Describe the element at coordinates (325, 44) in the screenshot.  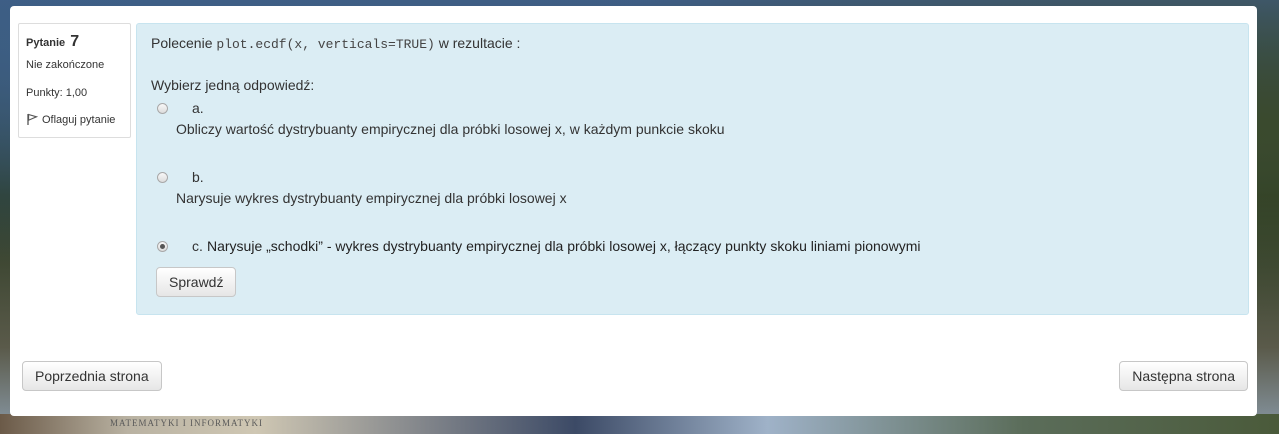
I see `question-code: plot.ecdf(x, verticals=TRUE)` at that location.